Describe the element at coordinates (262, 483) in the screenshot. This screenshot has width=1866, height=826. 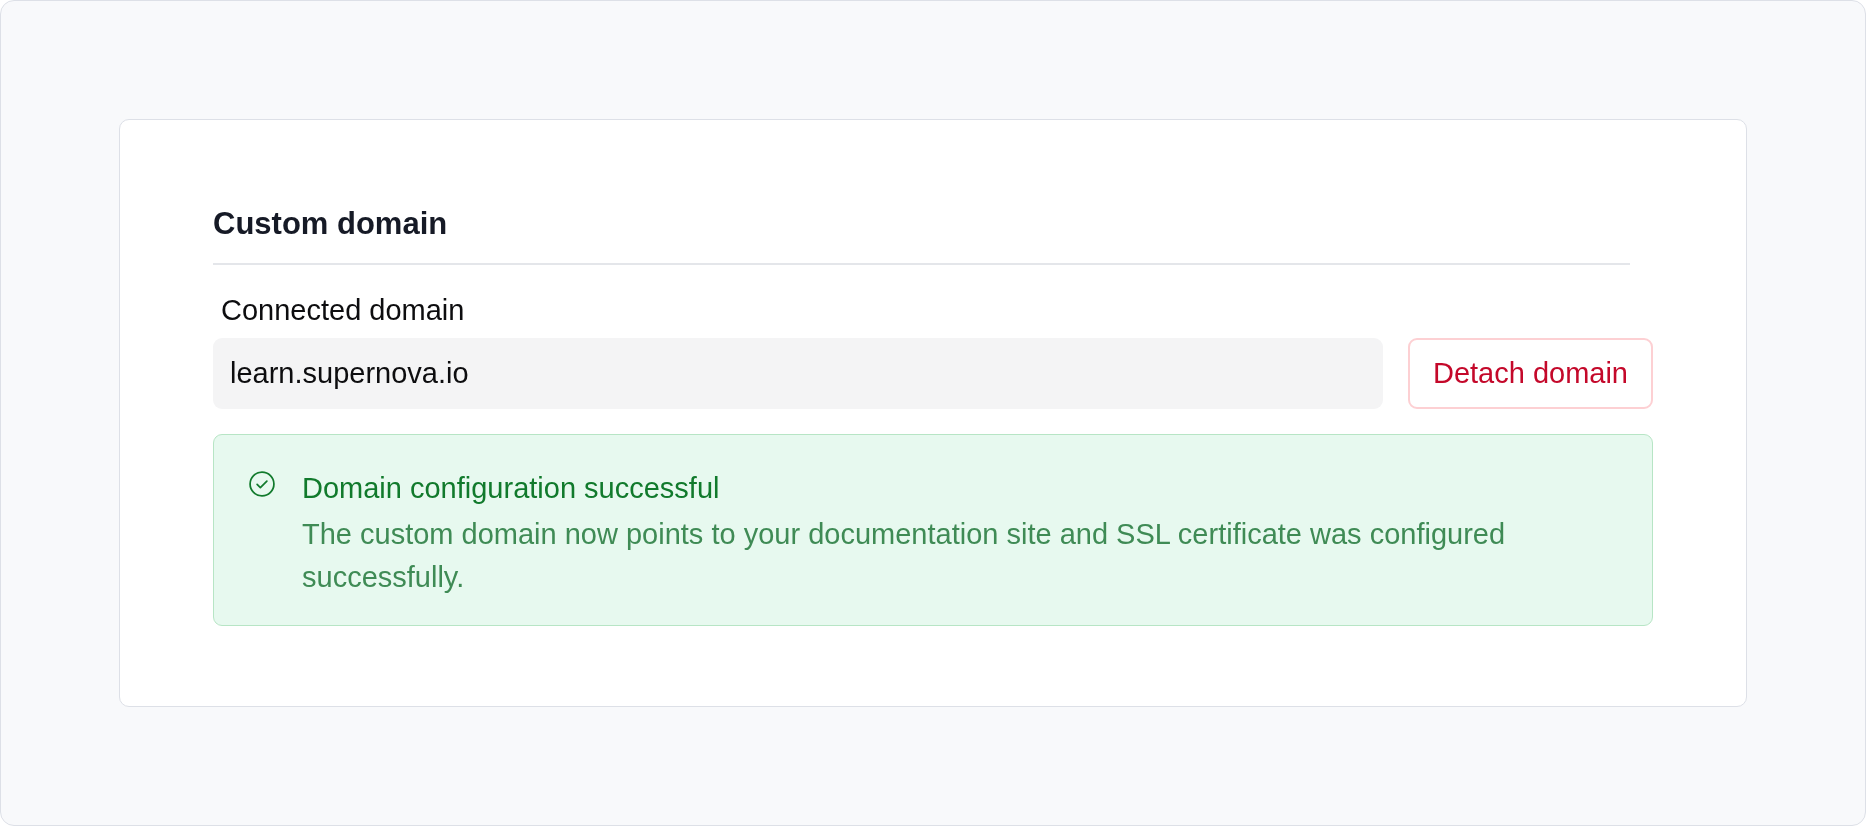
I see `check-circle-icon` at that location.